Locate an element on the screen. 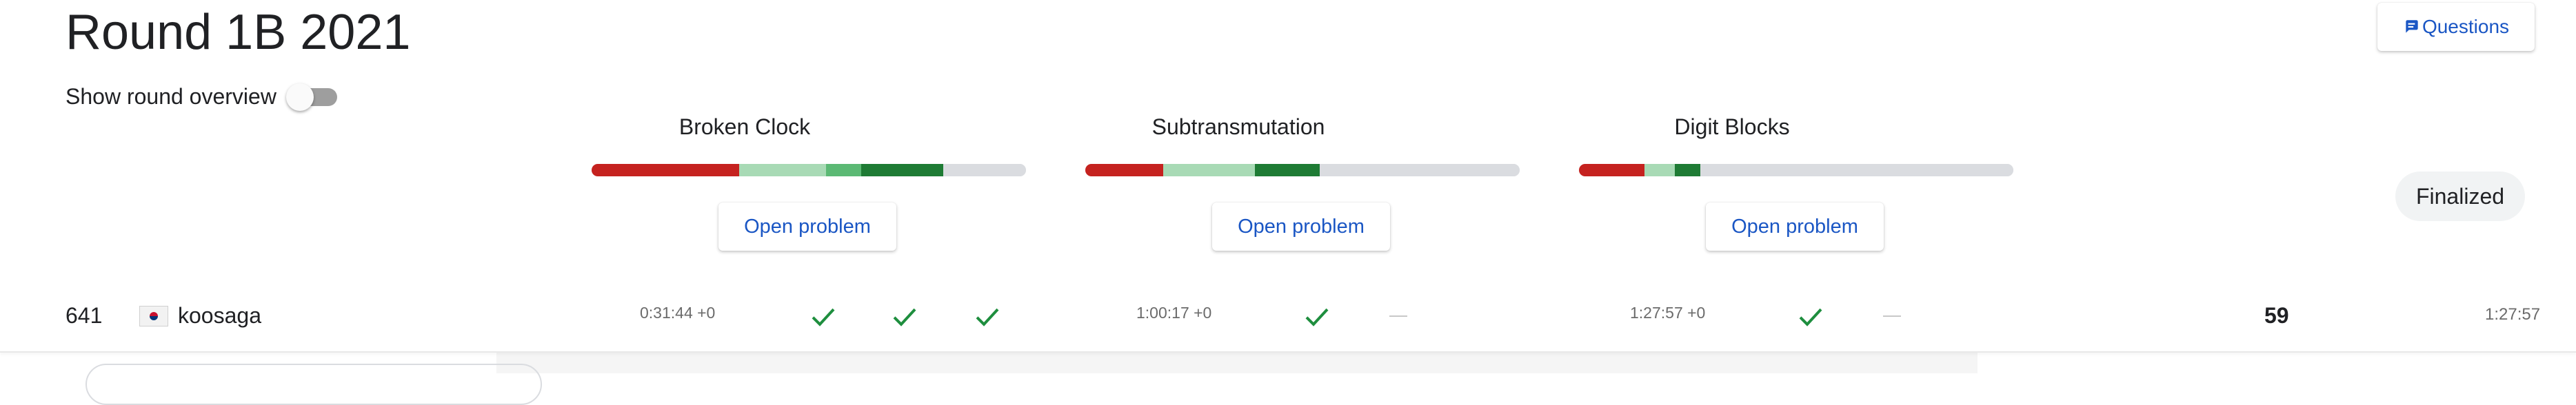 The height and width of the screenshot is (405, 2576). problem-solve-time: 1:00:17 +0 is located at coordinates (1174, 313).